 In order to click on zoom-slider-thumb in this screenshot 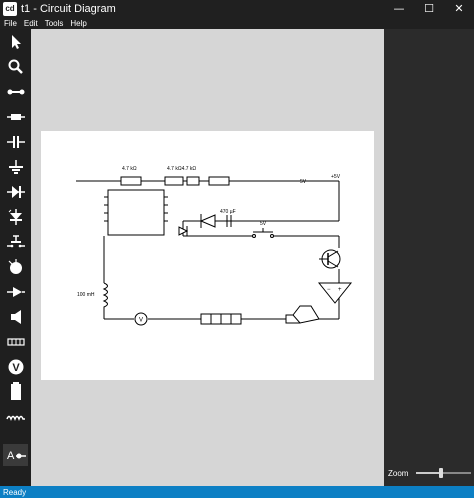, I will do `click(441, 473)`.